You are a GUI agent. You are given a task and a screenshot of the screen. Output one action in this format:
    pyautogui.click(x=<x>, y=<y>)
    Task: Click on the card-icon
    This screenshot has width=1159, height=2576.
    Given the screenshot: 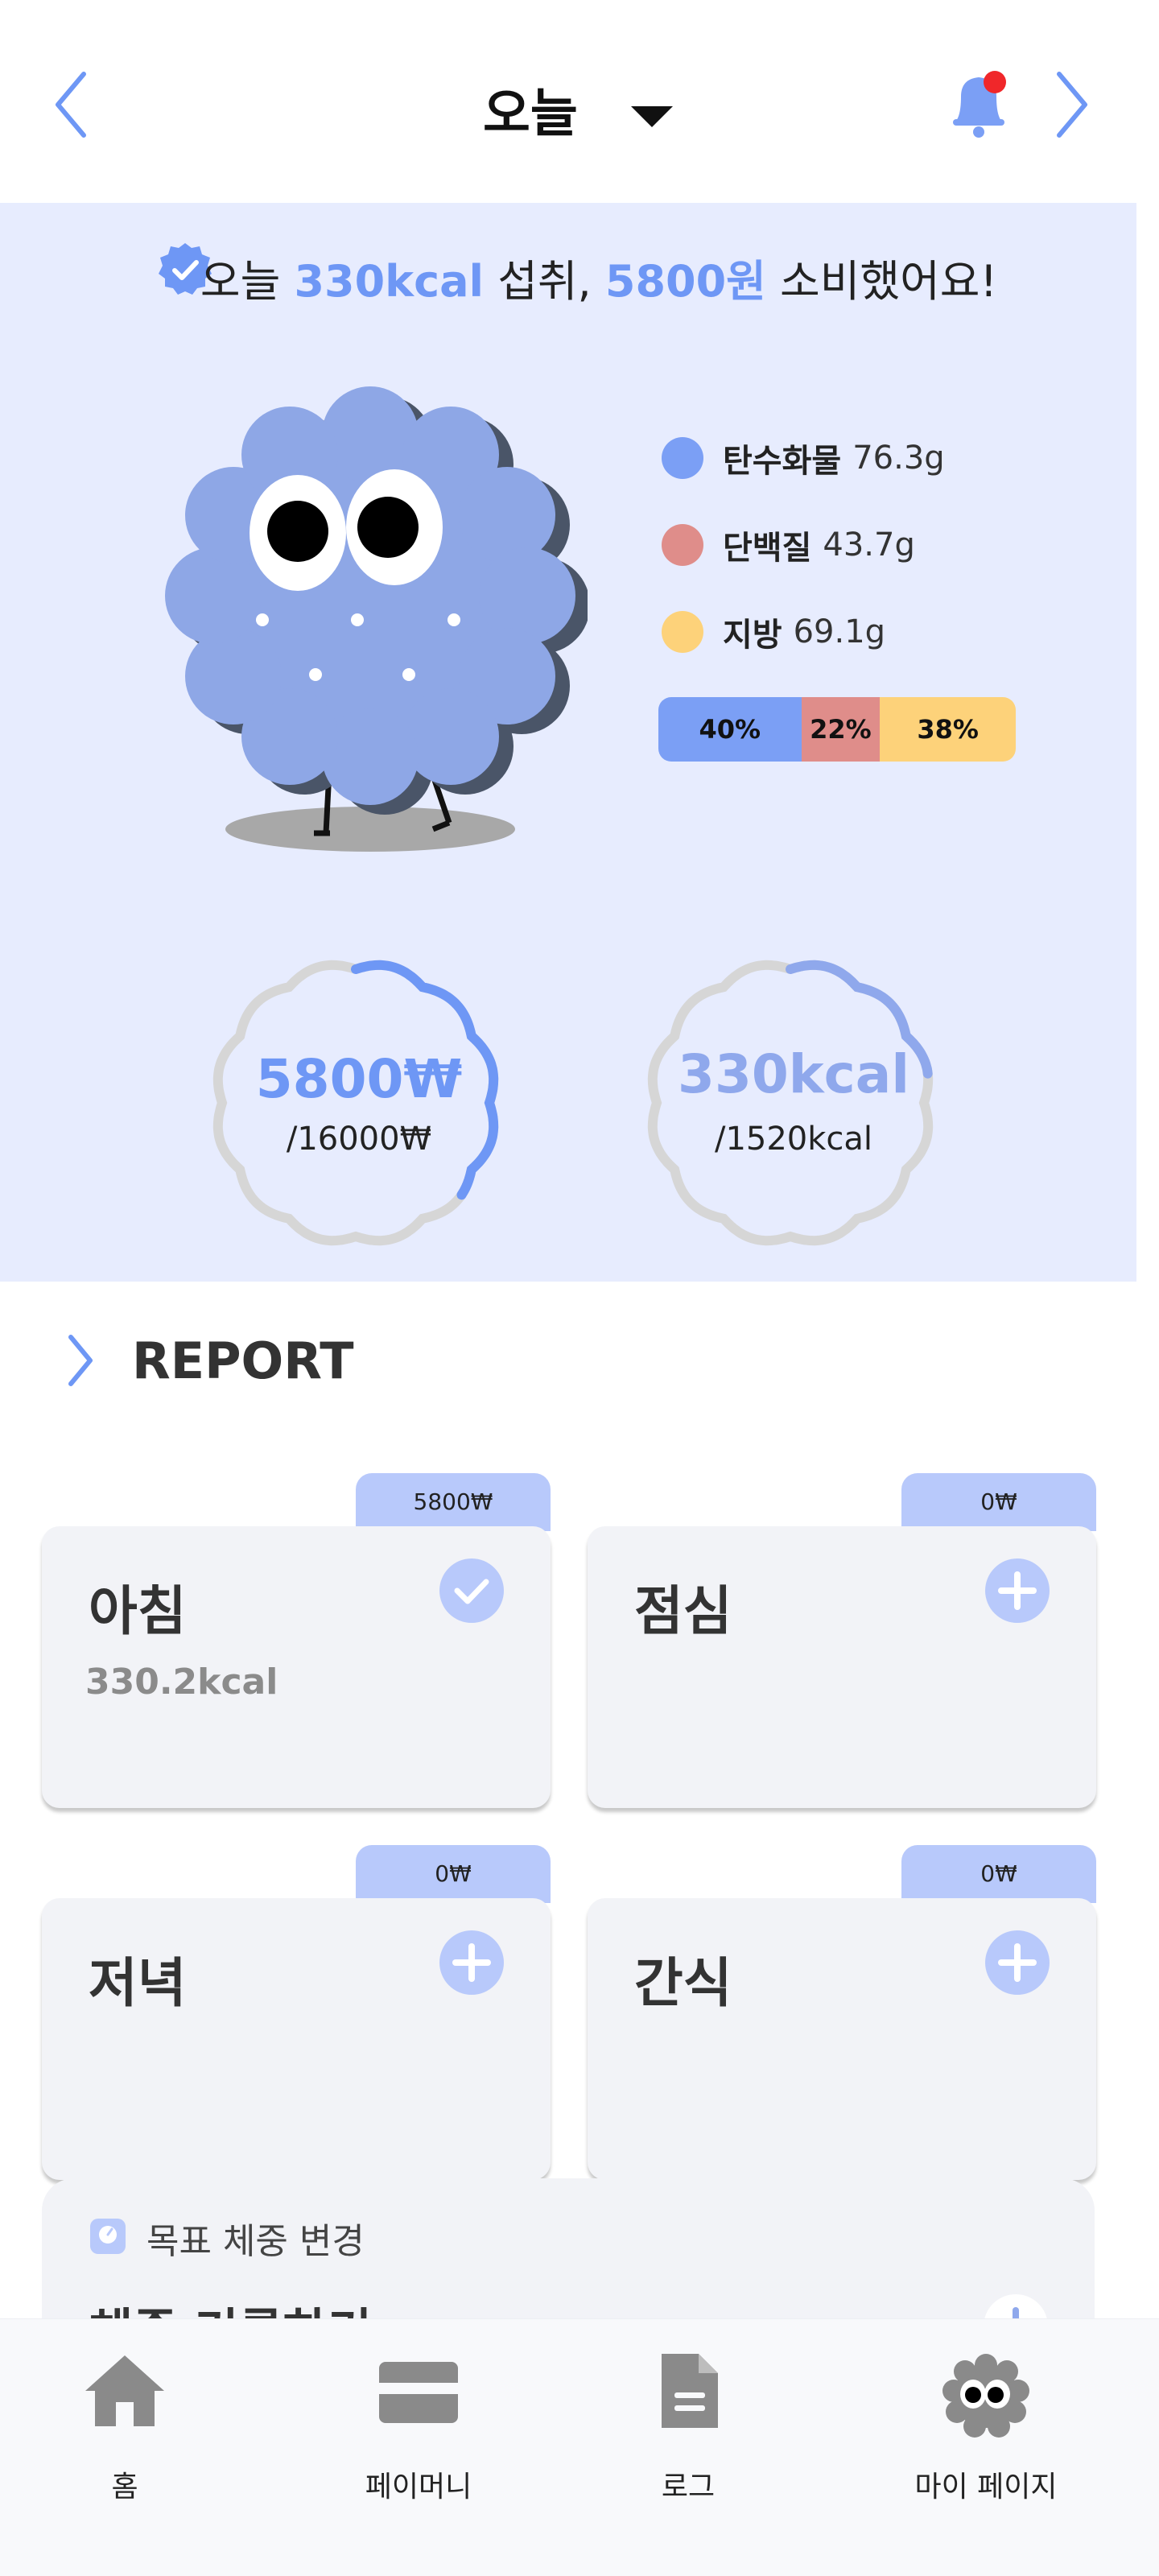 What is the action you would take?
    pyautogui.click(x=419, y=2392)
    